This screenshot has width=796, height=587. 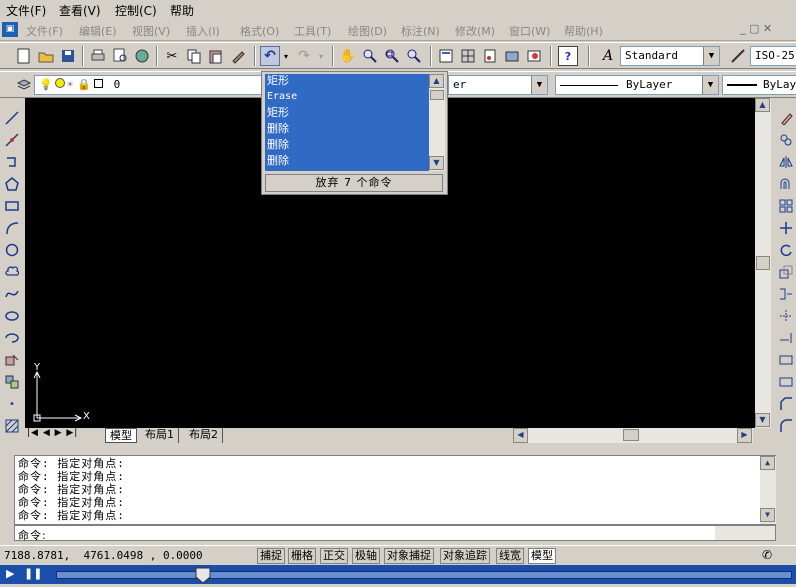 What do you see at coordinates (312, 31) in the screenshot?
I see `acad-menu-tools: 工具(T)` at bounding box center [312, 31].